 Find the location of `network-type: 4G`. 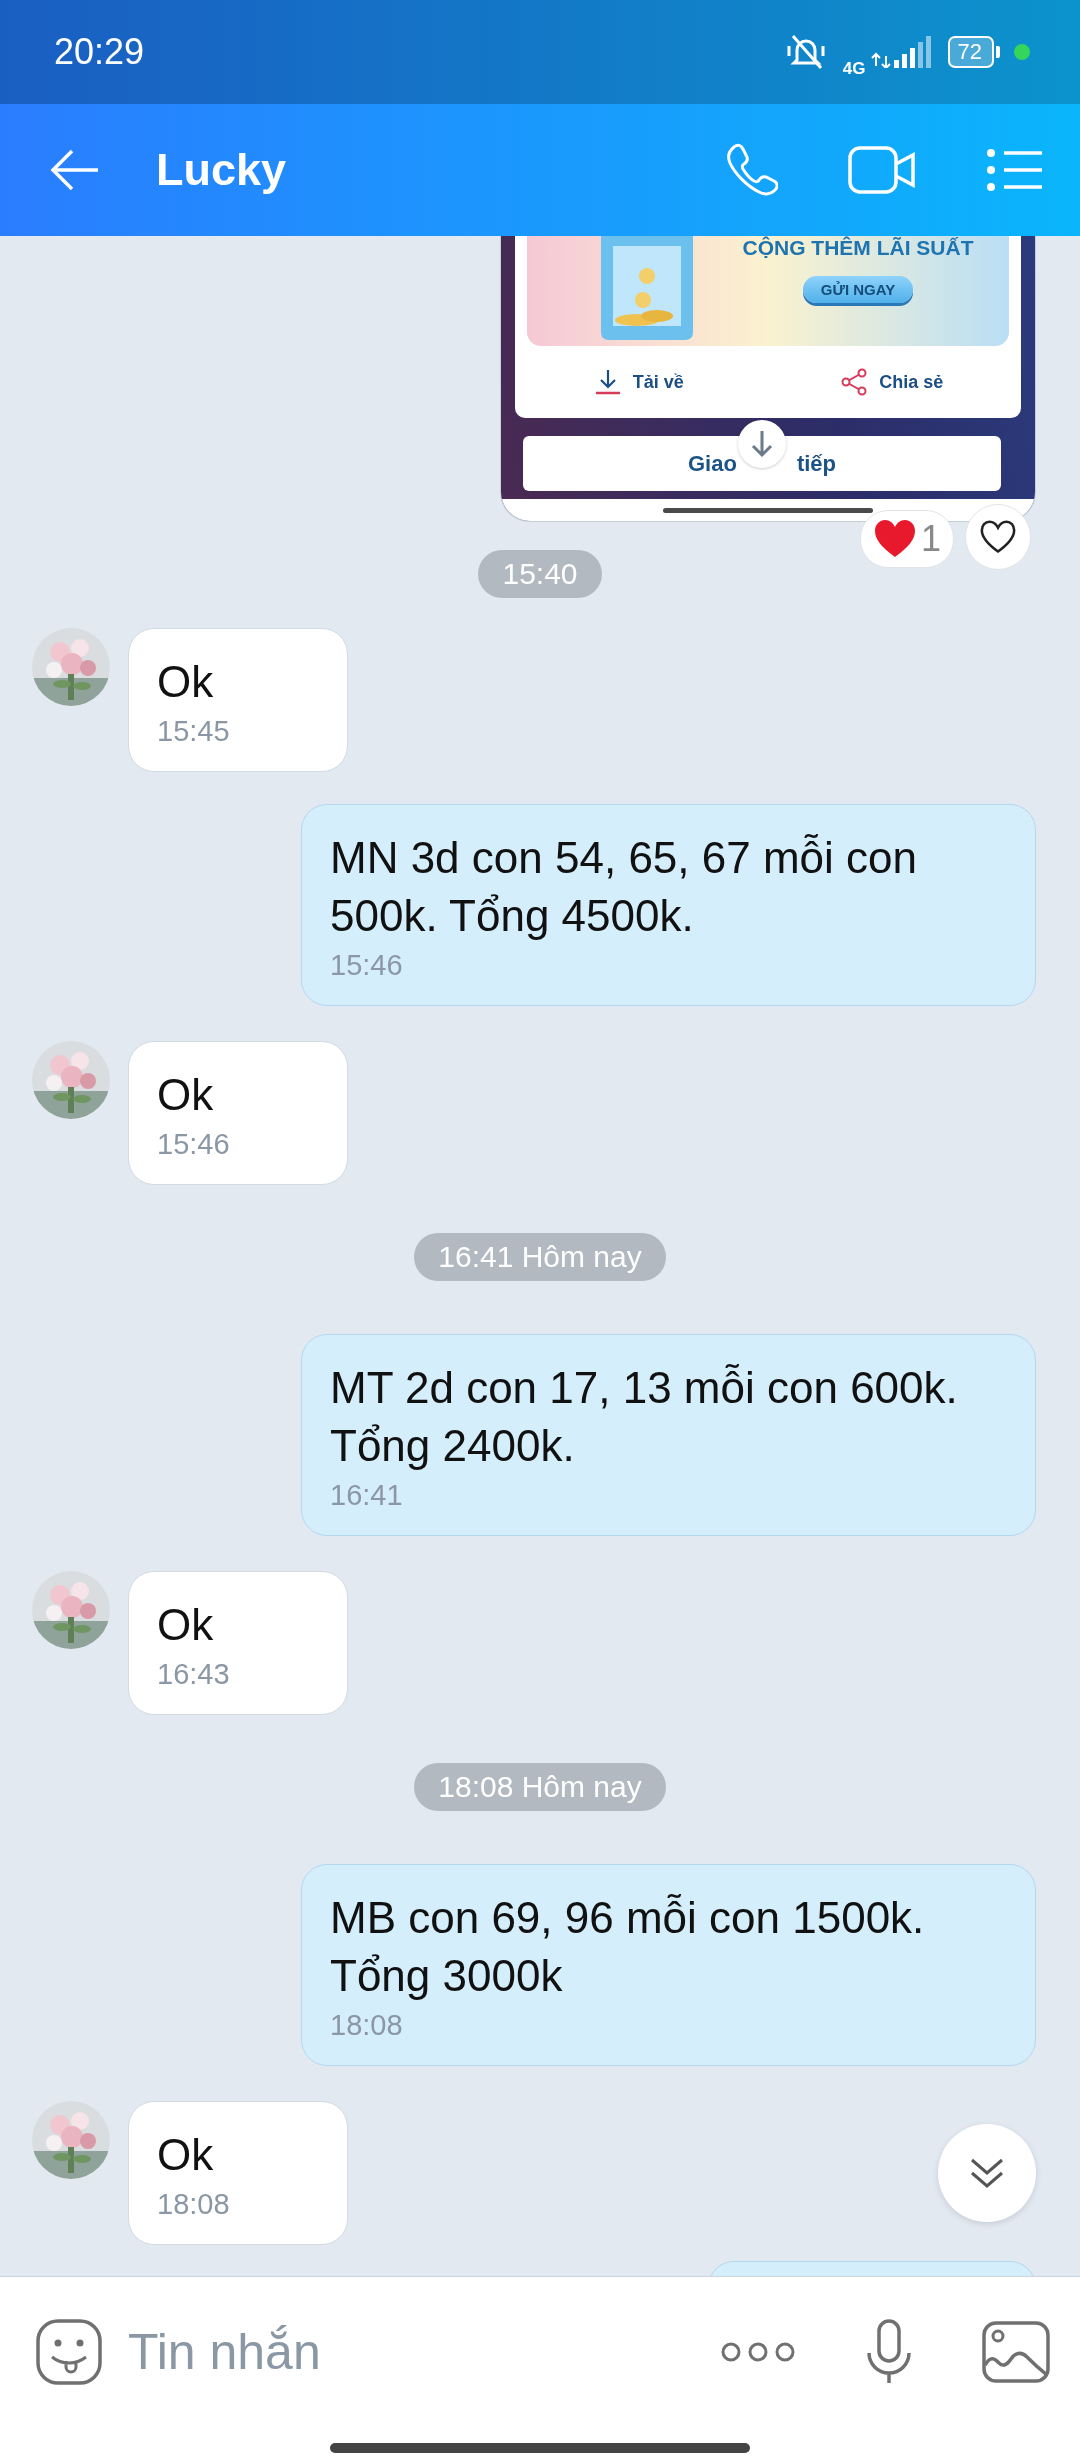

network-type: 4G is located at coordinates (854, 69).